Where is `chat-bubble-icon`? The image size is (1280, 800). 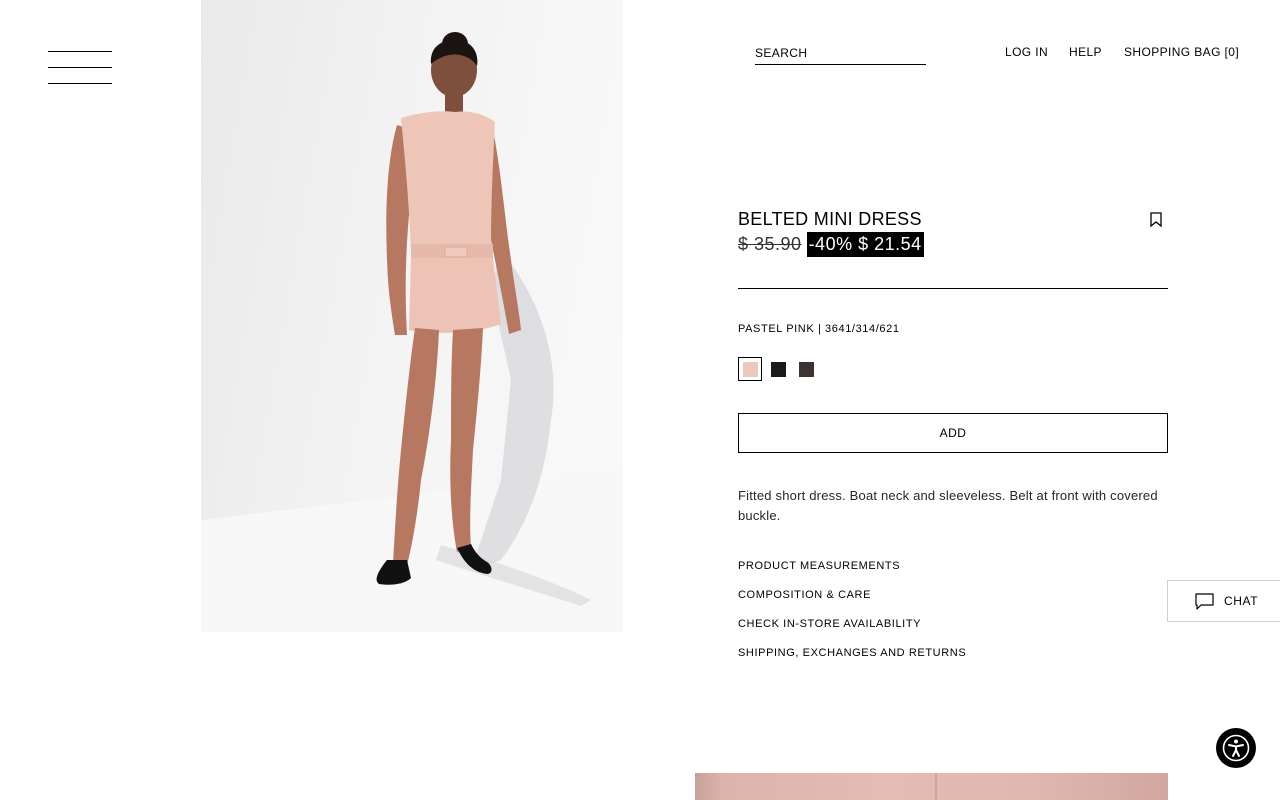
chat-bubble-icon is located at coordinates (1204, 601).